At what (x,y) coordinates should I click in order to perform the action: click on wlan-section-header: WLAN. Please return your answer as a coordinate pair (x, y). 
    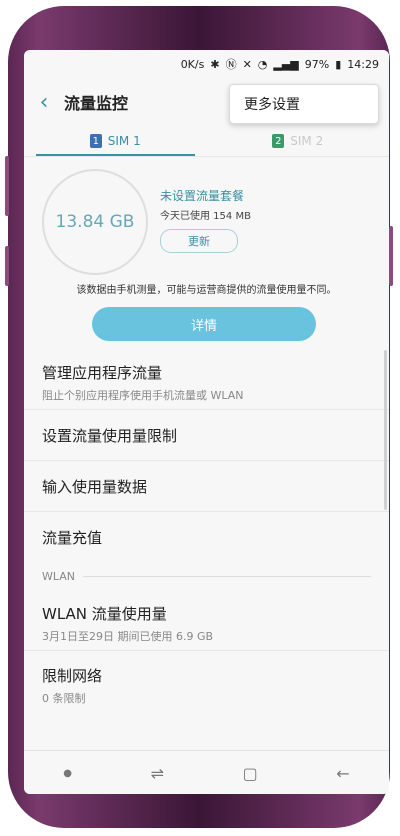
    Looking at the image, I should click on (206, 576).